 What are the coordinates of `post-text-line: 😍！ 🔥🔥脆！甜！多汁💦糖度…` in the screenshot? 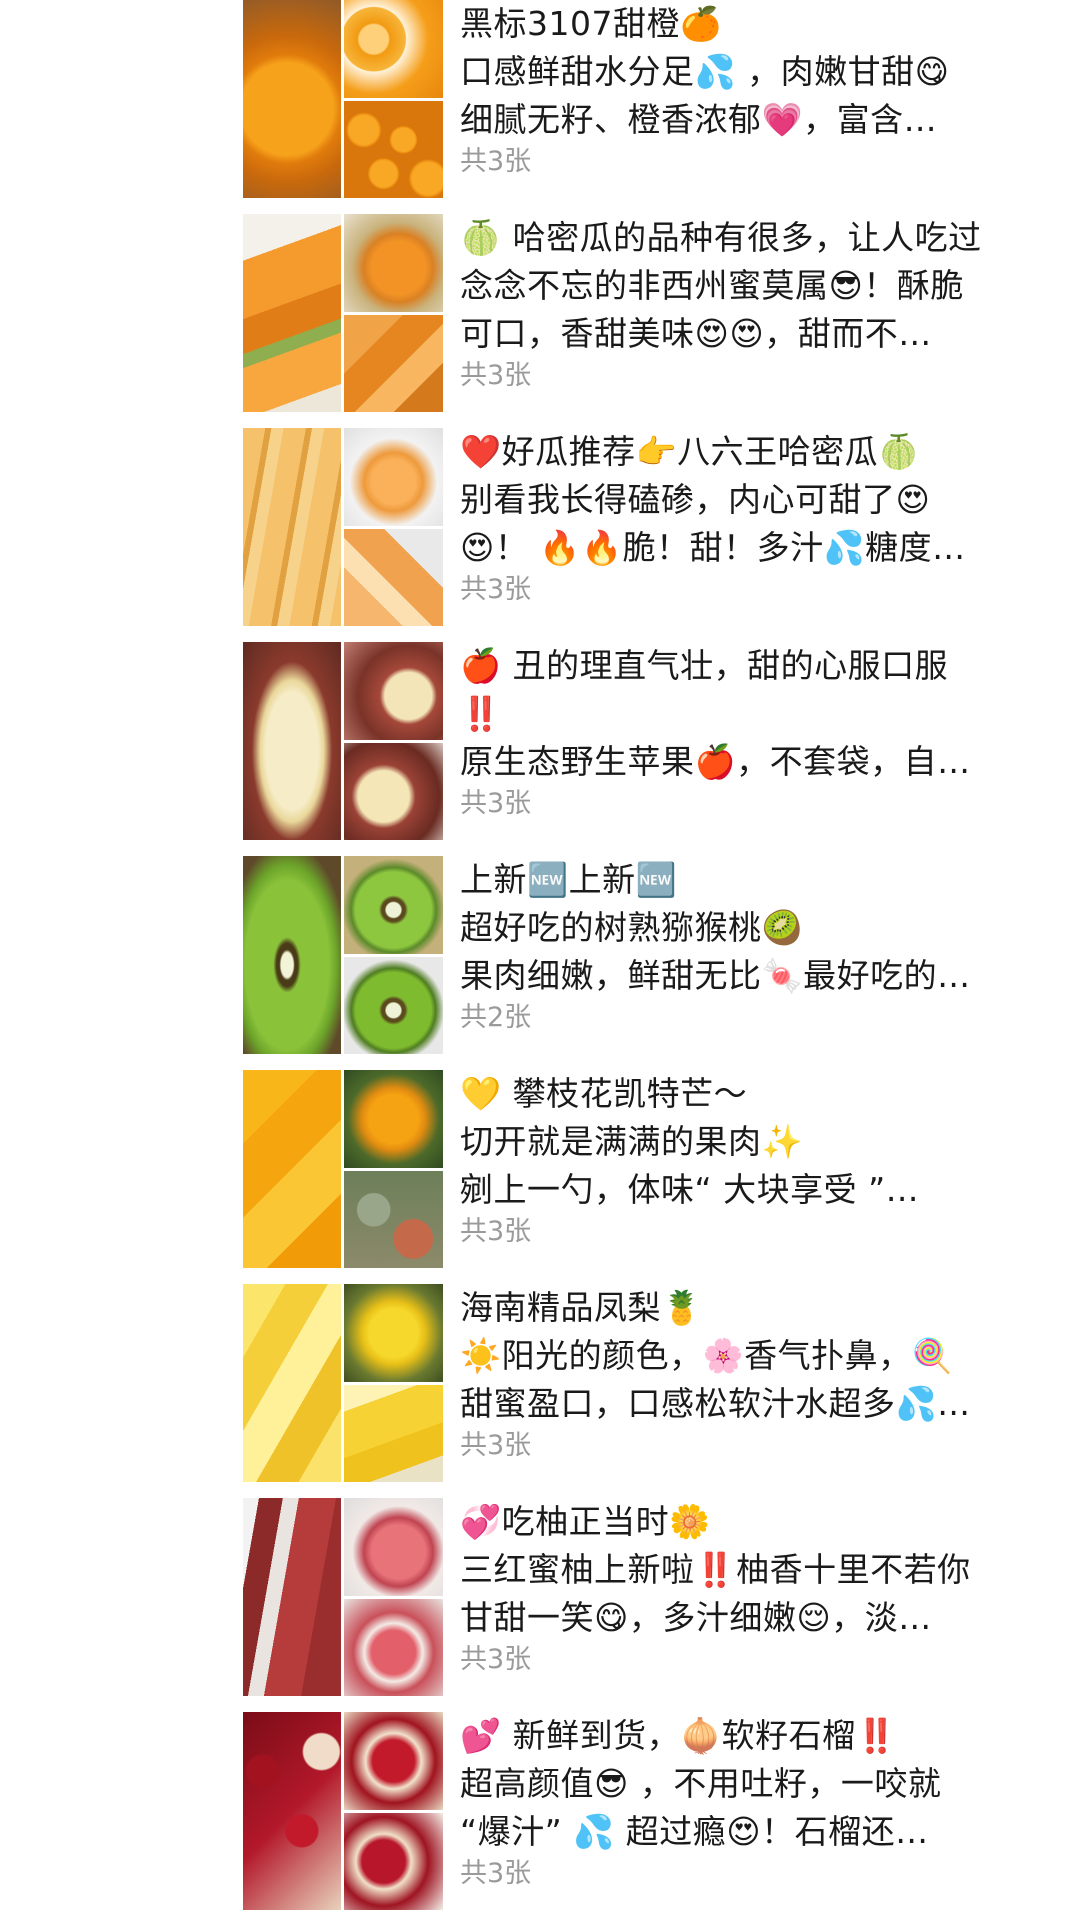 It's located at (713, 547).